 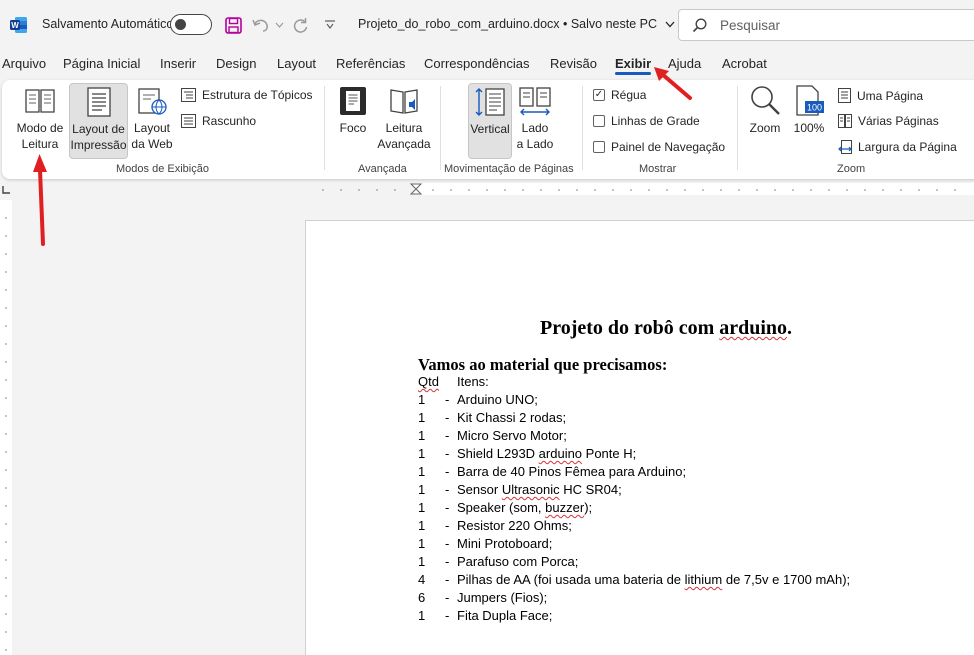 I want to click on focus-icon, so click(x=353, y=101).